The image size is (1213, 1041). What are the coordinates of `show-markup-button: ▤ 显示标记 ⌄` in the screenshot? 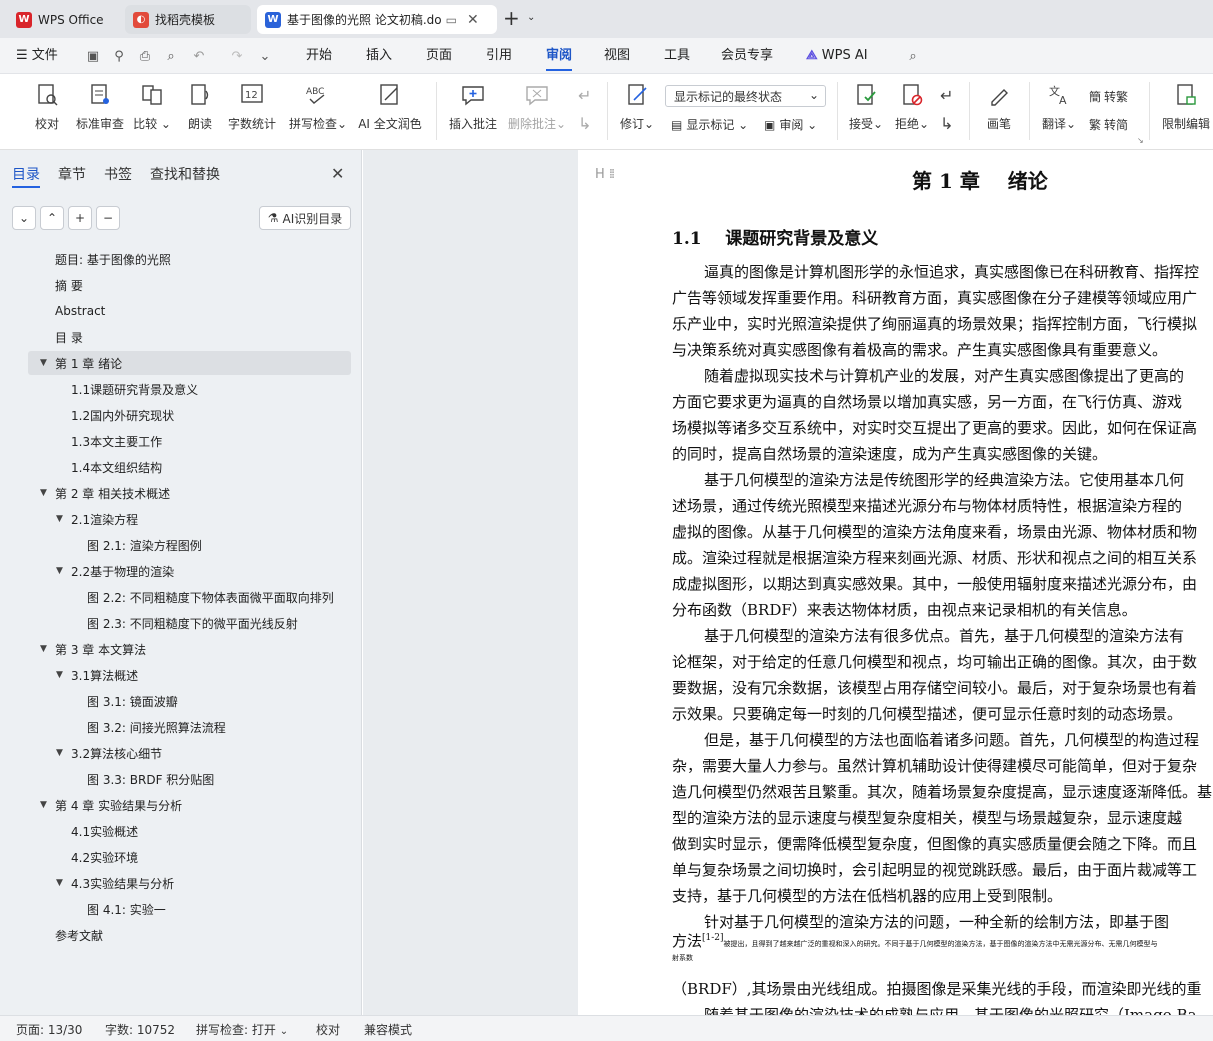 It's located at (709, 124).